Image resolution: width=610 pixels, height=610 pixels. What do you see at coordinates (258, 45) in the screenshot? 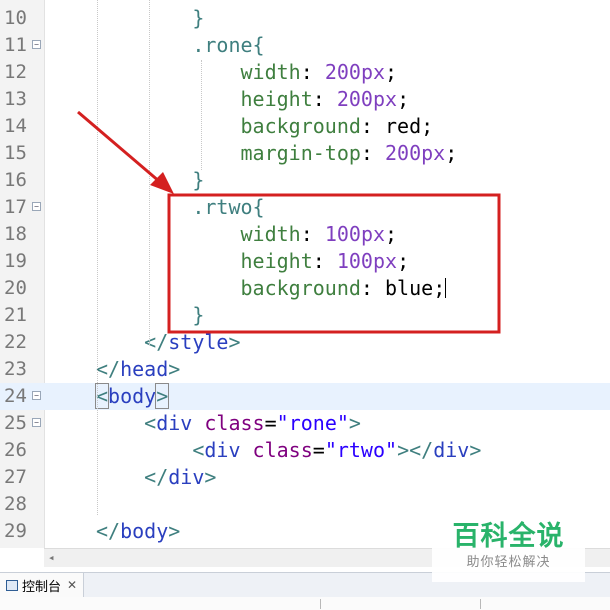
I see `code-token: {` at bounding box center [258, 45].